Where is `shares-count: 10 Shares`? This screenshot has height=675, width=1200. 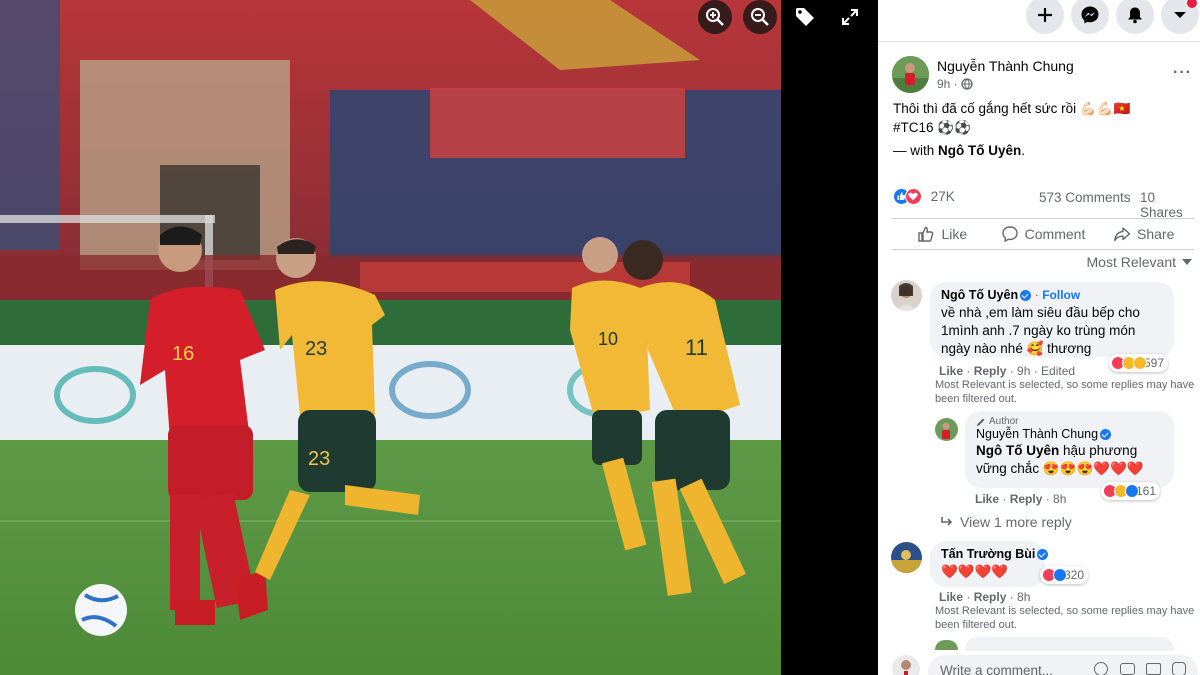
shares-count: 10 Shares is located at coordinates (1169, 205).